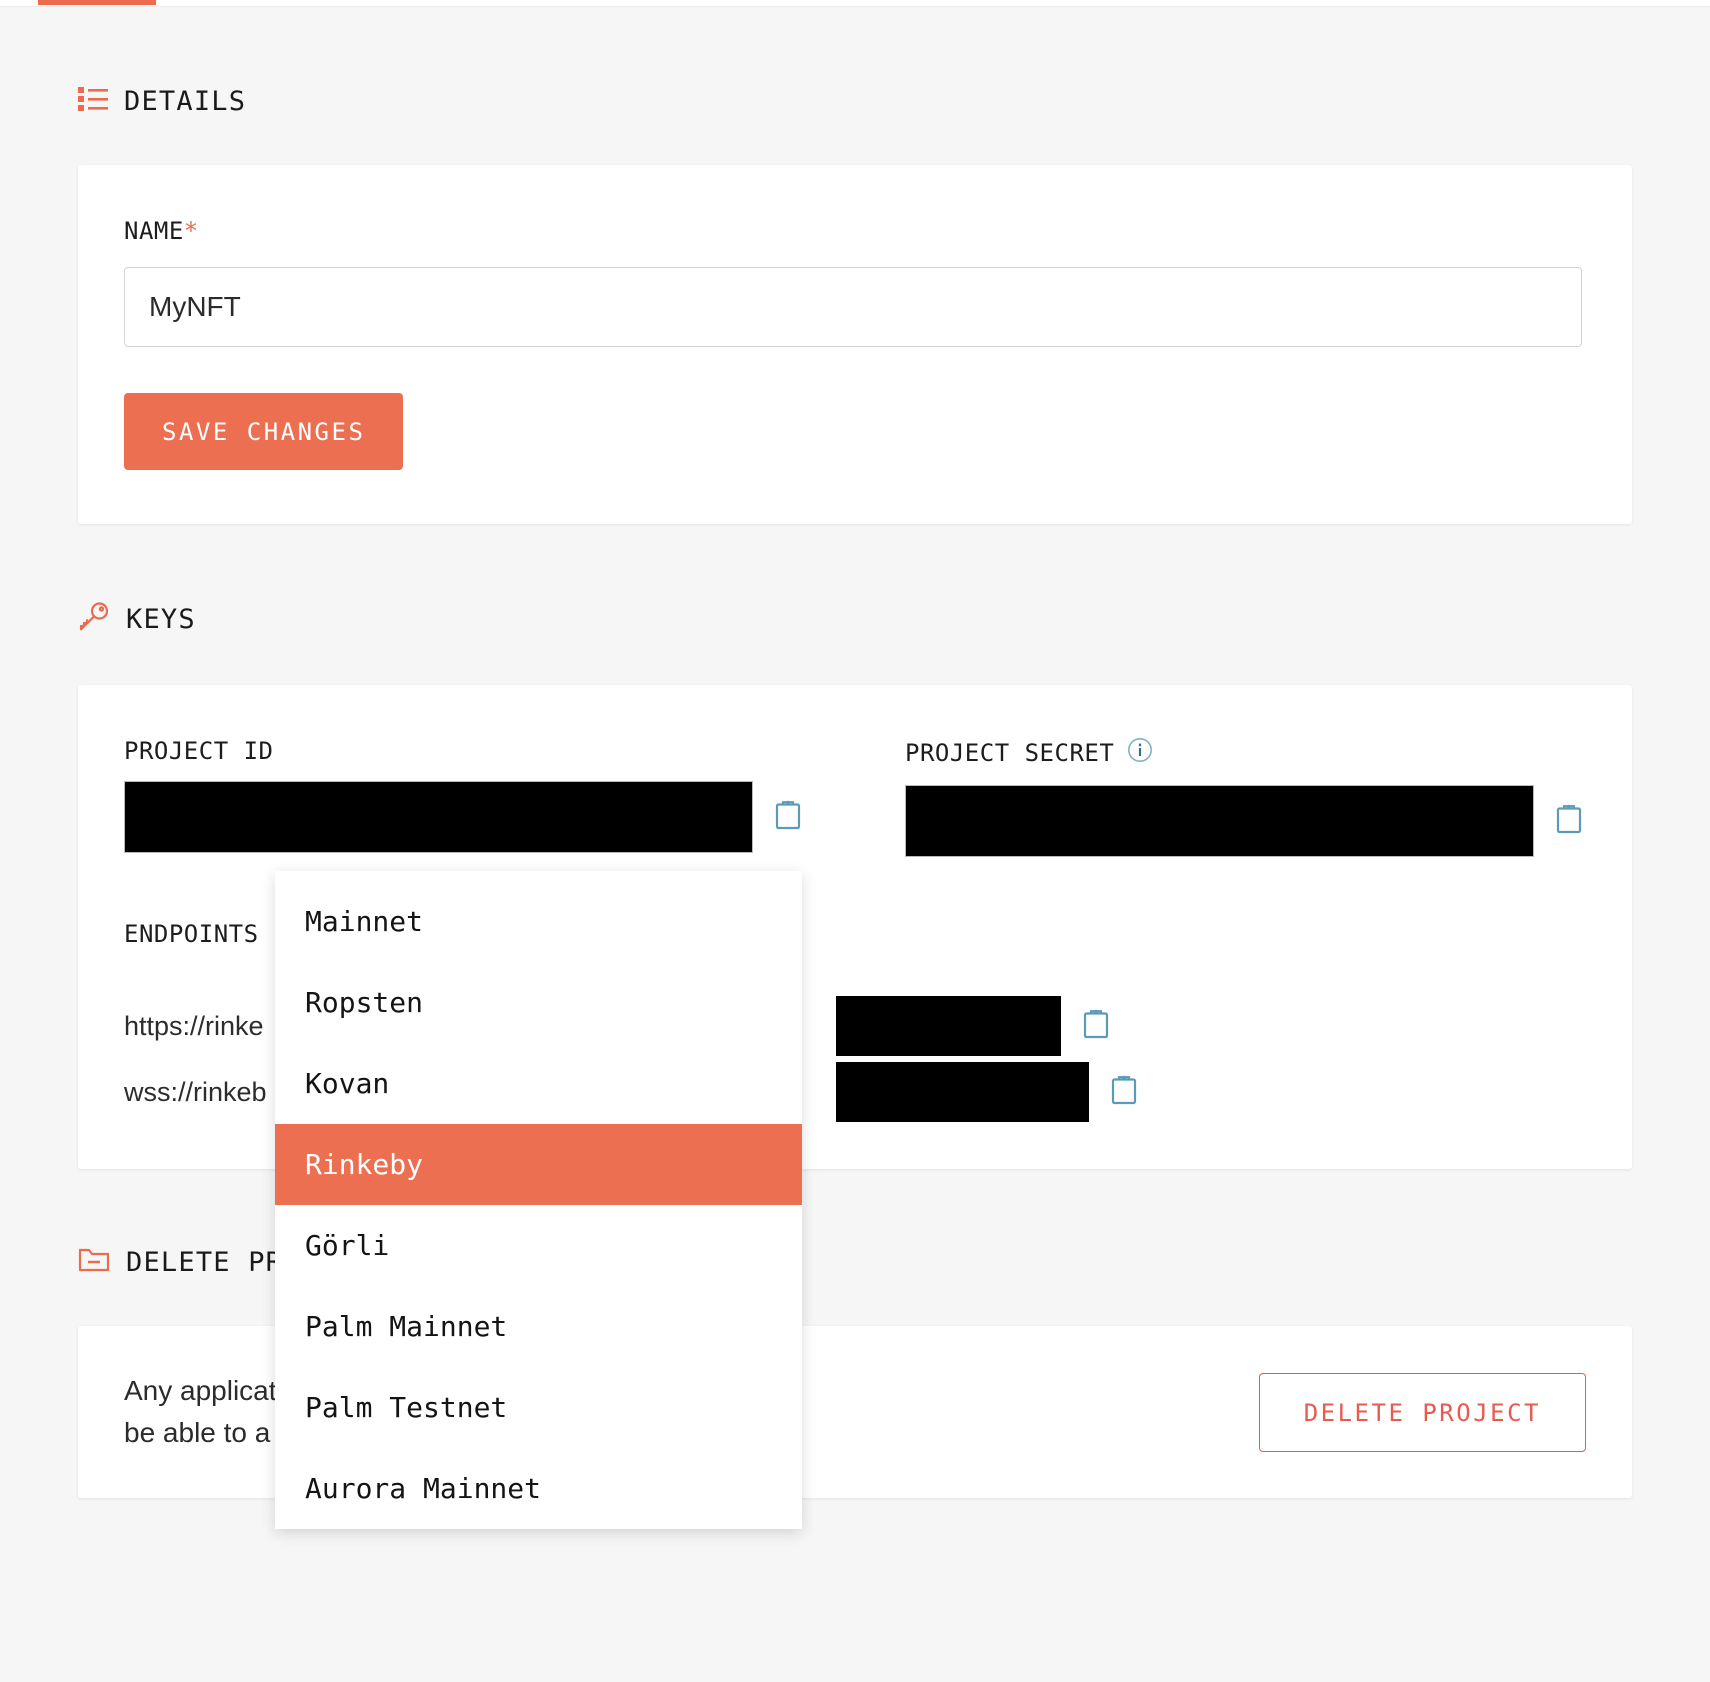 Image resolution: width=1710 pixels, height=1682 pixels. What do you see at coordinates (538, 1164) in the screenshot?
I see `dropdown-item-rinkeby: Rinkeby` at bounding box center [538, 1164].